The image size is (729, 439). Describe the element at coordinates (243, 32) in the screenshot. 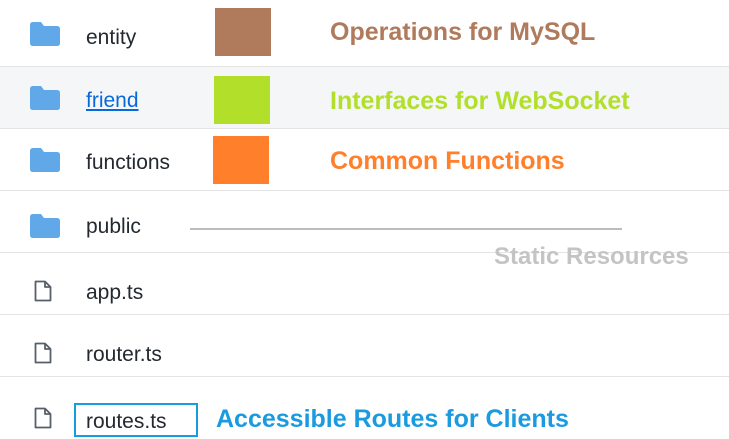

I see `mysql-color-swatch` at that location.